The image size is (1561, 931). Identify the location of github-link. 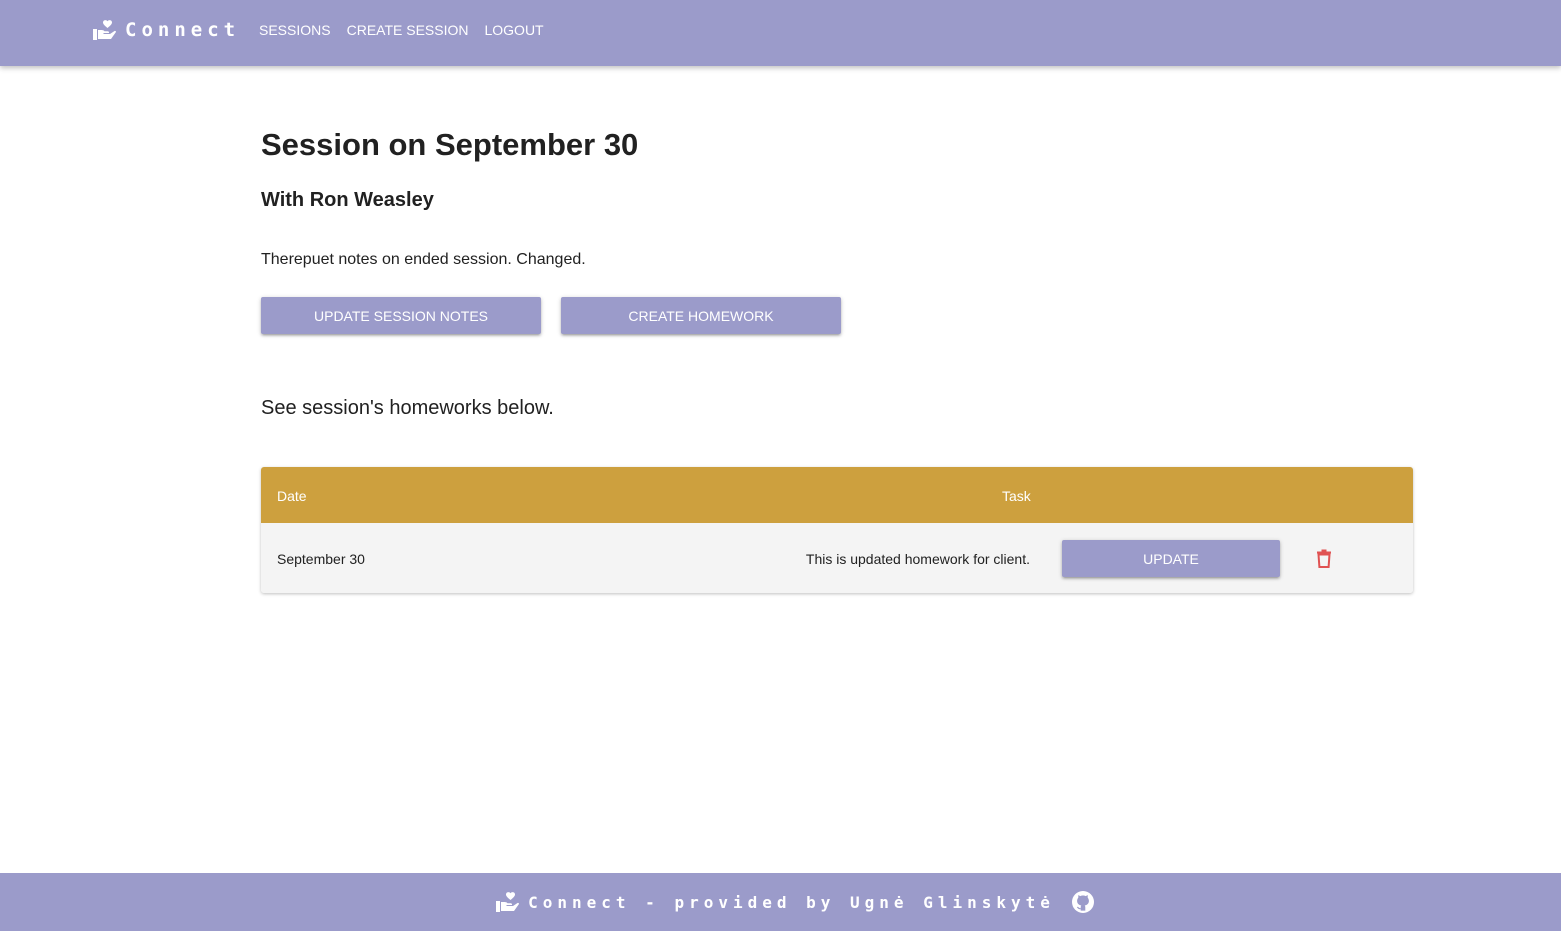
(1083, 902).